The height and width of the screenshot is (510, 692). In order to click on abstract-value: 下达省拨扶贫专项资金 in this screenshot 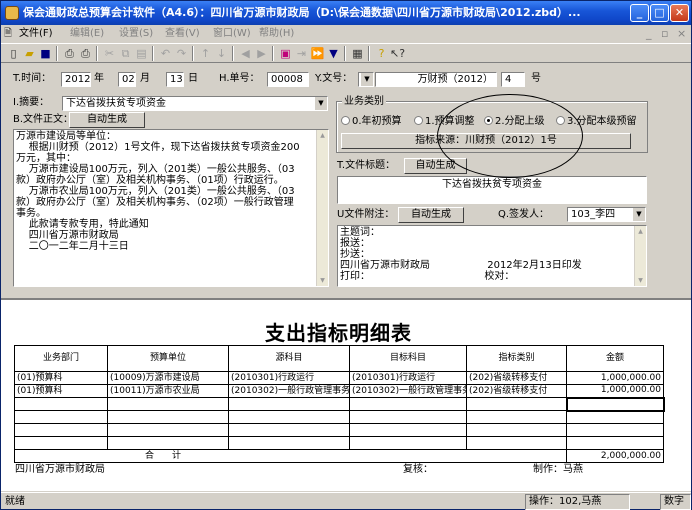, I will do `click(116, 103)`.